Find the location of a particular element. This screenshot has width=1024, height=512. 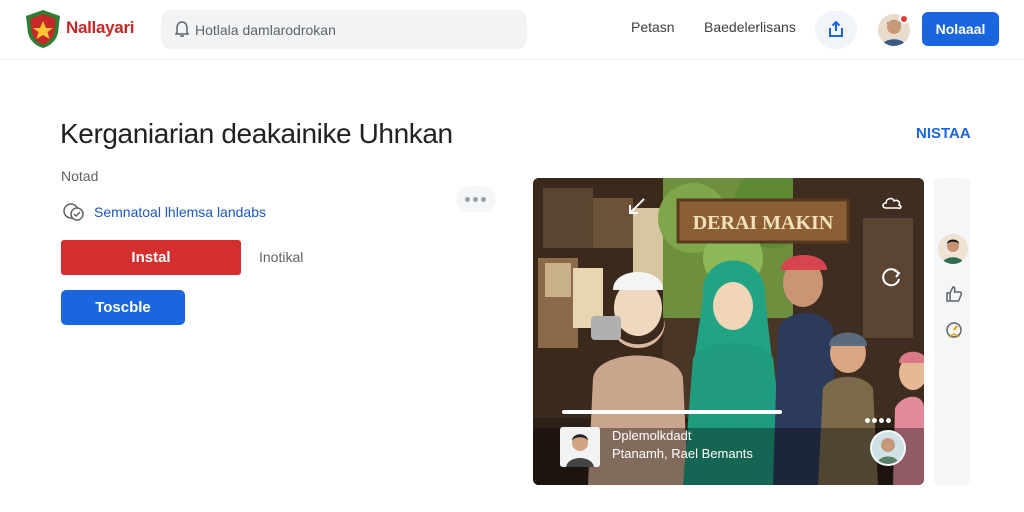

share-icon is located at coordinates (836, 28).